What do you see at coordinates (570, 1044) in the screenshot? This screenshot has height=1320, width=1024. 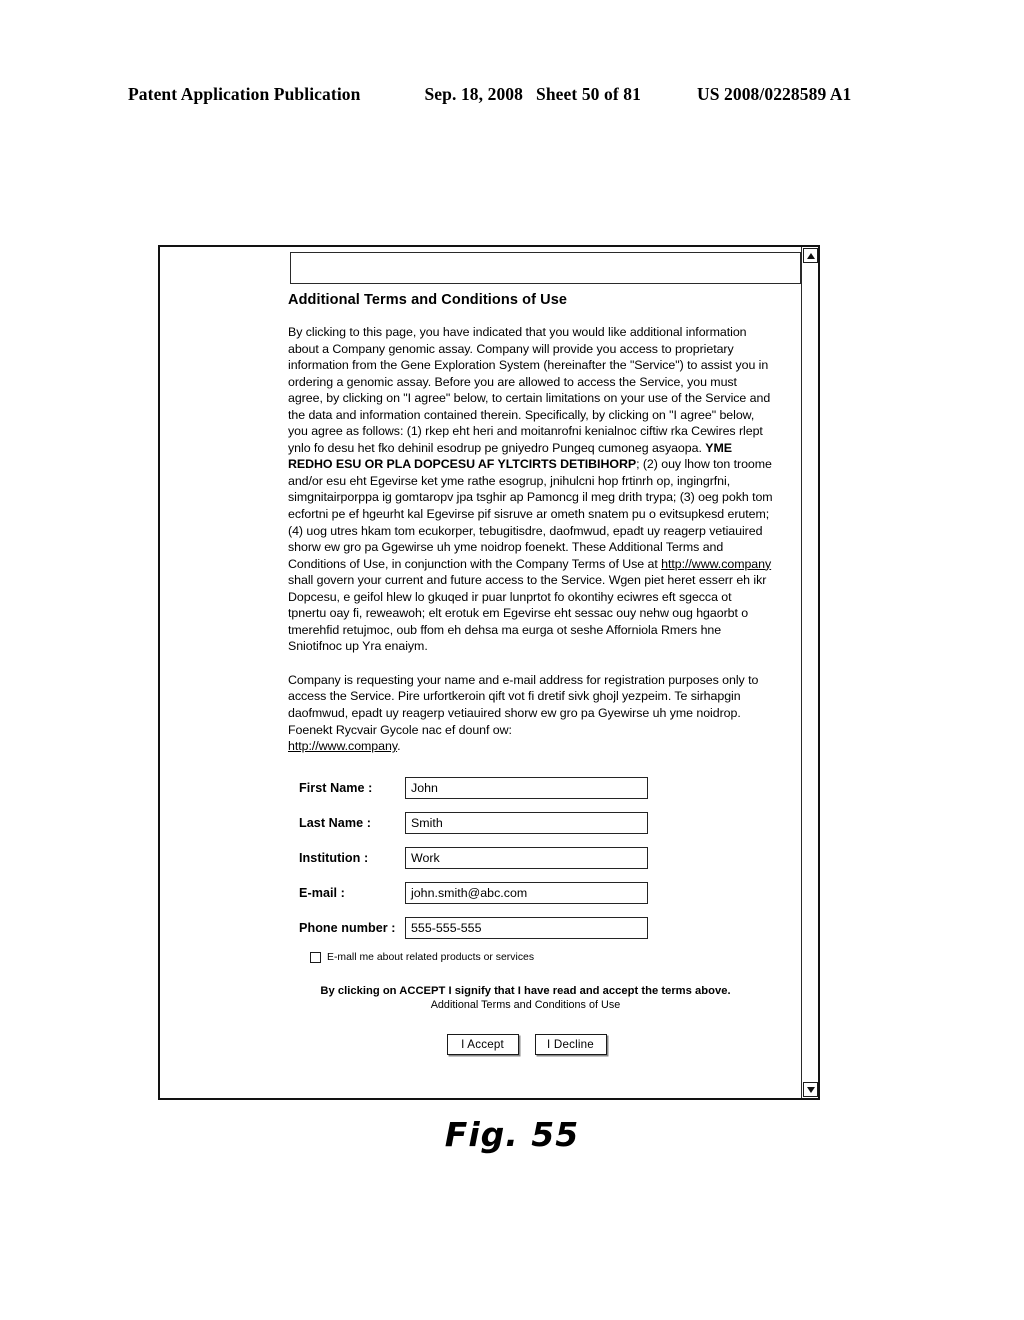 I see `decline-button: I Decline` at bounding box center [570, 1044].